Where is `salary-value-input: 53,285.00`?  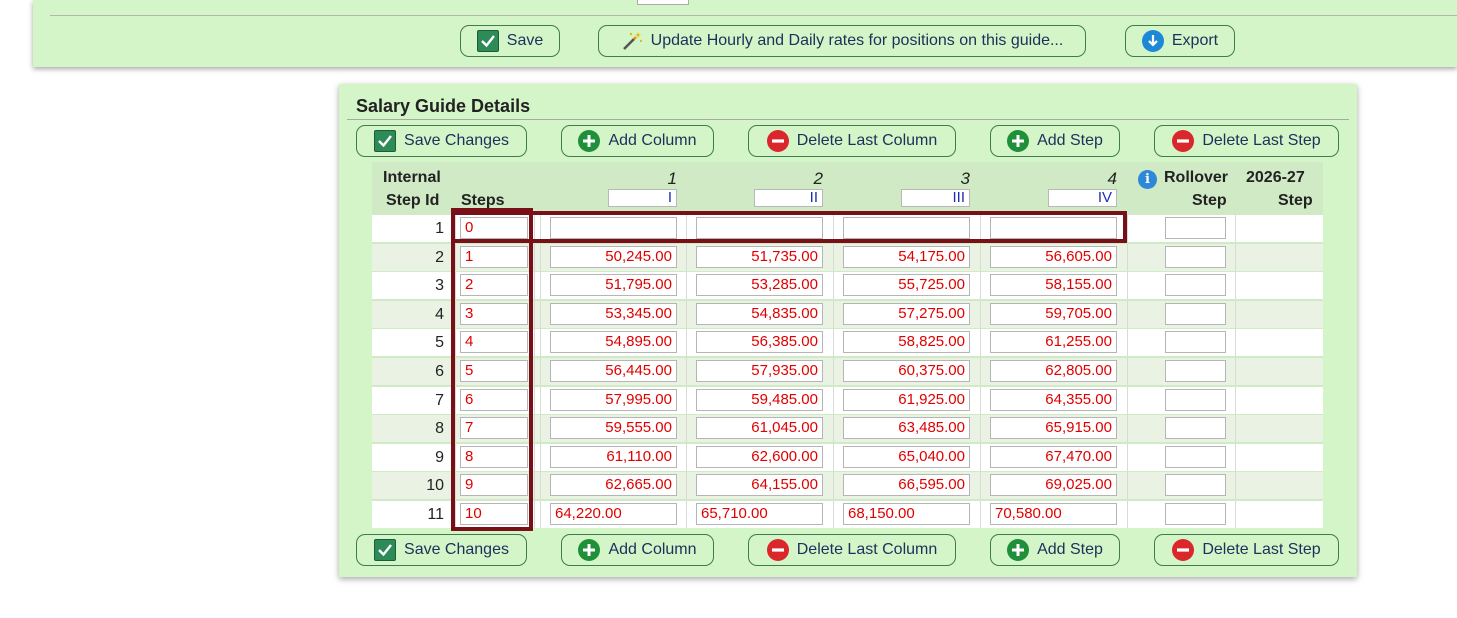 salary-value-input: 53,285.00 is located at coordinates (759, 285).